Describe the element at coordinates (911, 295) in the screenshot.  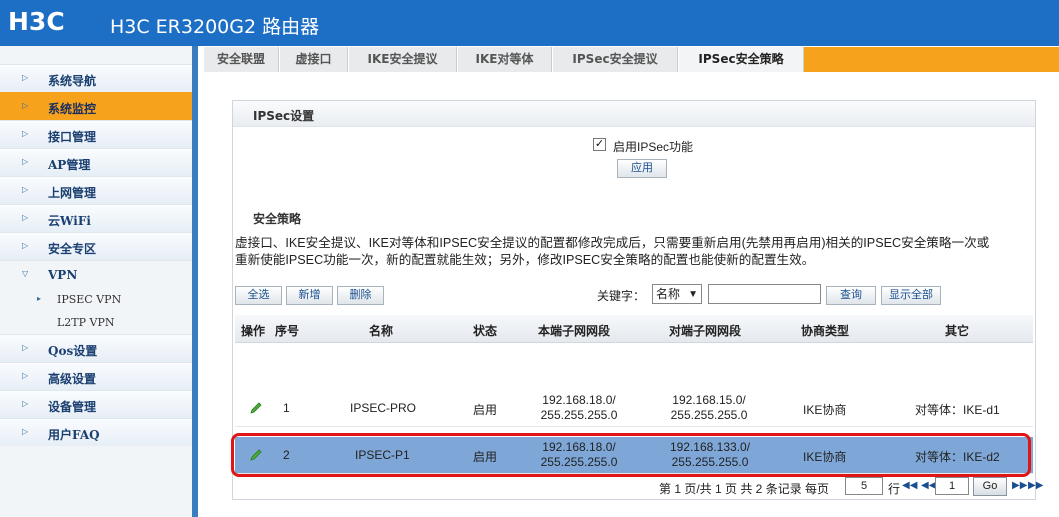
I see `show-all-button: 显示全部` at that location.